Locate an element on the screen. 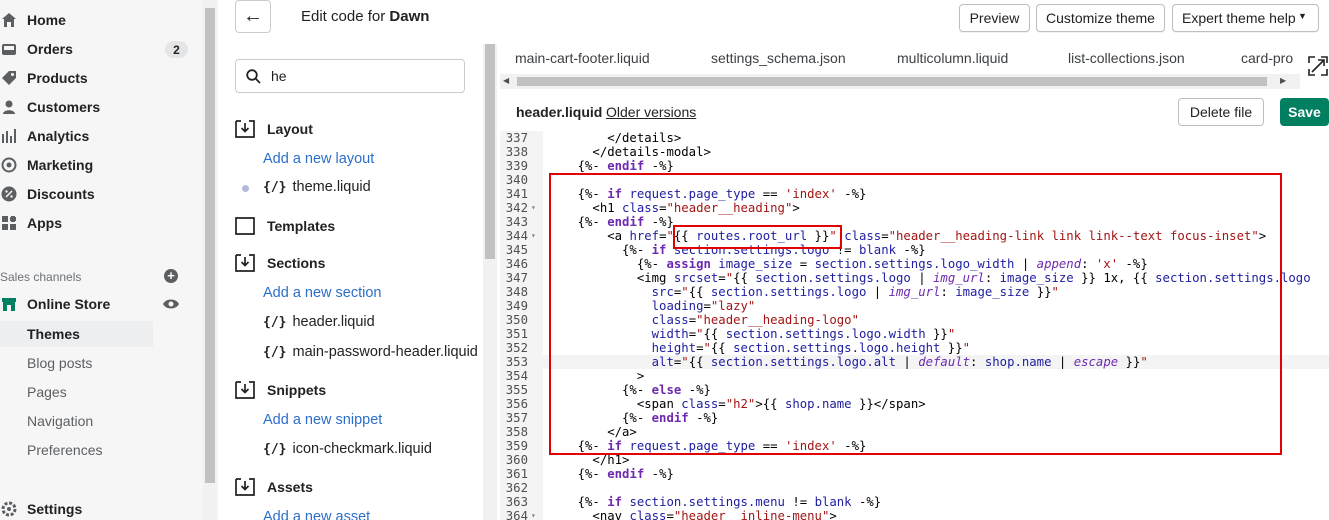 Image resolution: width=1329 pixels, height=520 pixels. nav-customers: Customers is located at coordinates (101, 107).